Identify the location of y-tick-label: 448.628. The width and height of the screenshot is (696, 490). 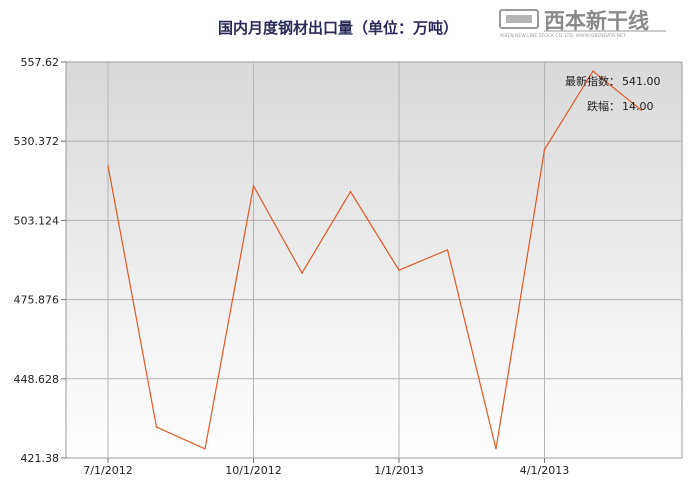
(37, 379).